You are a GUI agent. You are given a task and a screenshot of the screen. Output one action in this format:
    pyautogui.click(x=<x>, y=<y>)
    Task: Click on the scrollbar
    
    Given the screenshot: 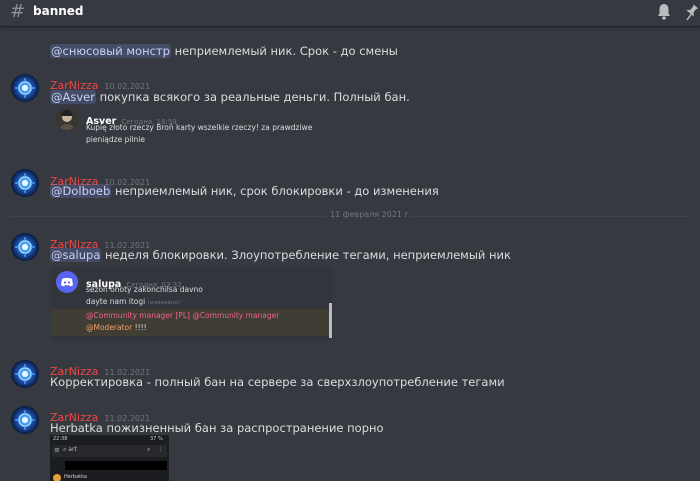 What is the action you would take?
    pyautogui.click(x=330, y=320)
    